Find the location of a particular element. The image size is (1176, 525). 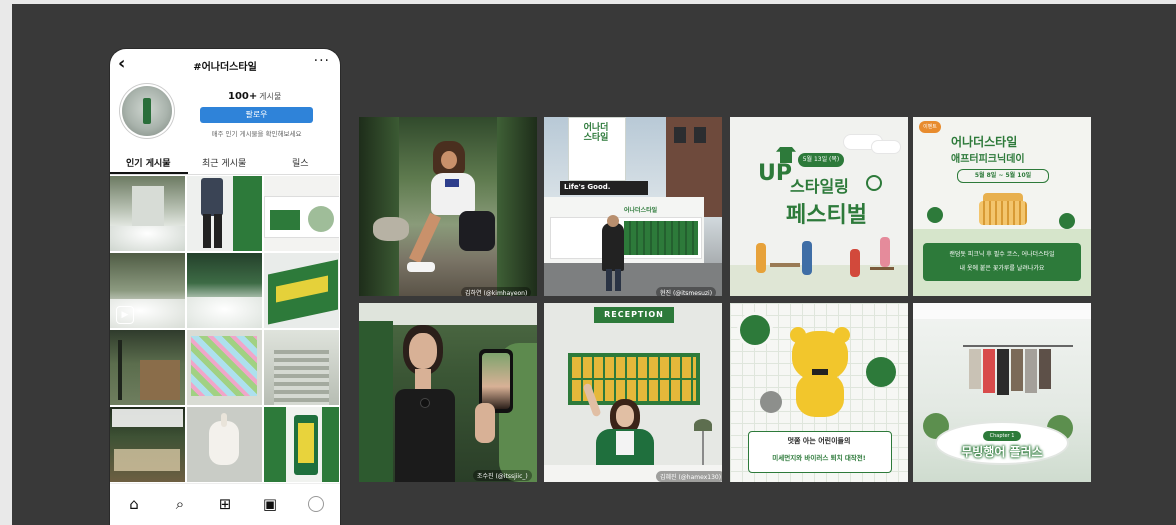

post-card: RECEPTION 김혜진 (@hamex130) is located at coordinates (633, 392).